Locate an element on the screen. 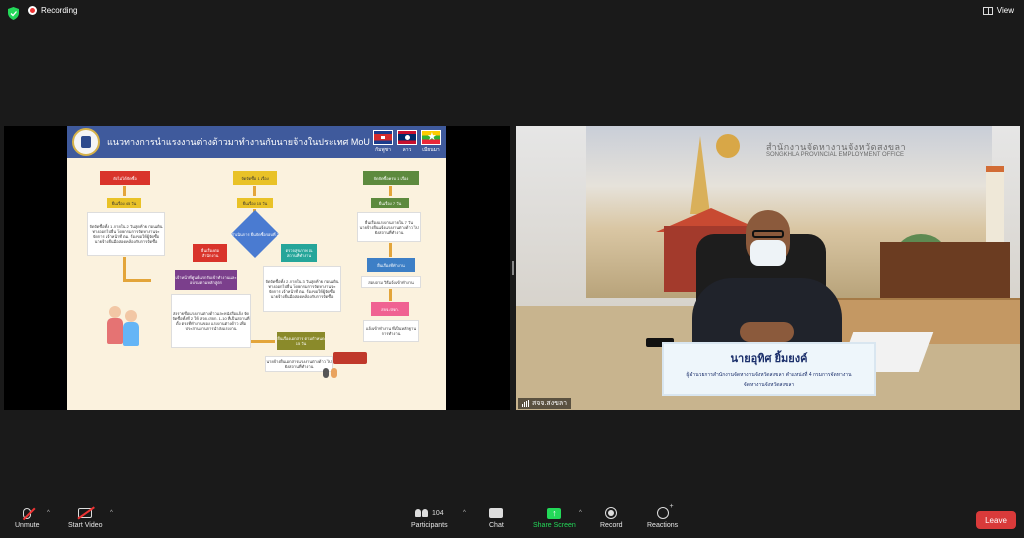 The image size is (1024, 538). face-mask is located at coordinates (768, 253).